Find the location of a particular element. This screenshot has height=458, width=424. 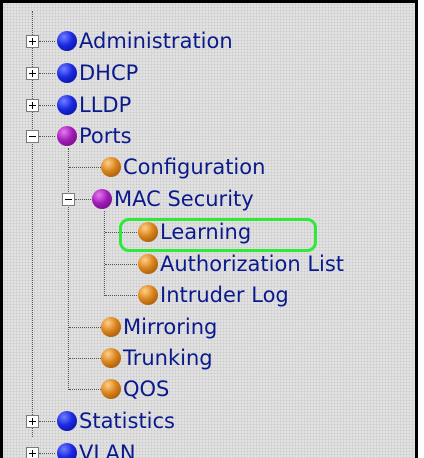

expand-lldp-icon is located at coordinates (32, 105).